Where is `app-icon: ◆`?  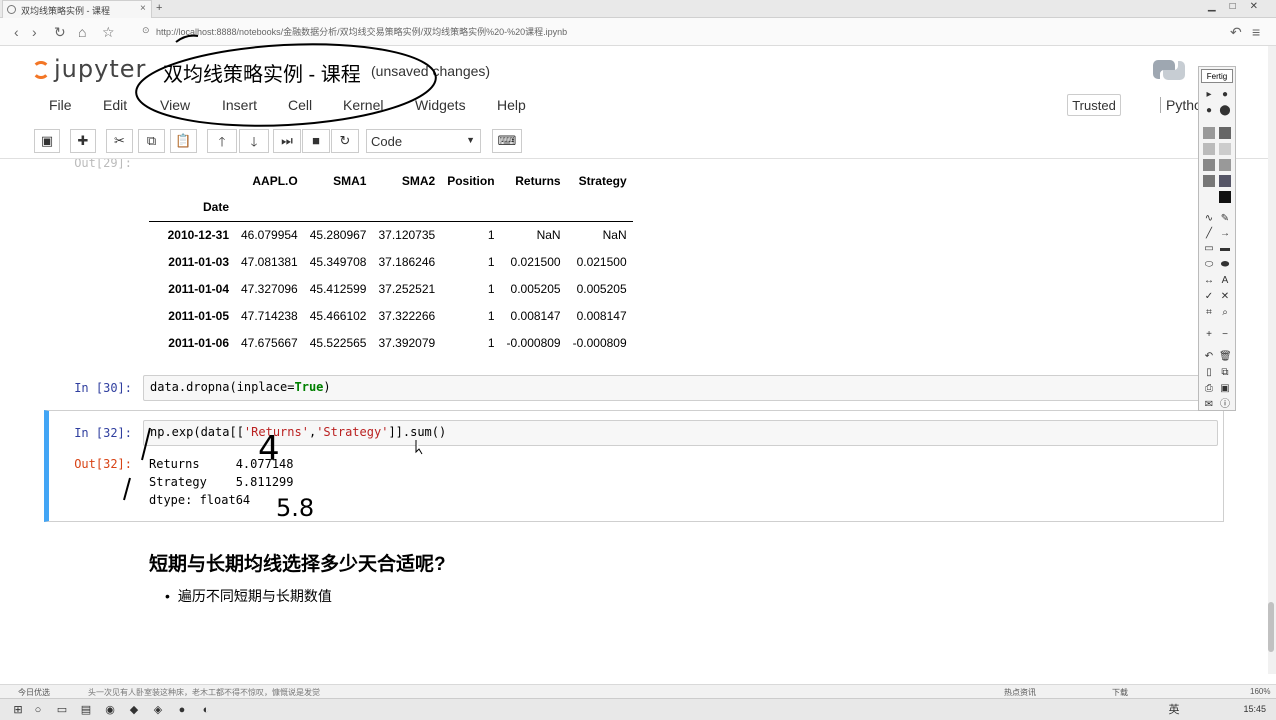 app-icon: ◆ is located at coordinates (134, 710).